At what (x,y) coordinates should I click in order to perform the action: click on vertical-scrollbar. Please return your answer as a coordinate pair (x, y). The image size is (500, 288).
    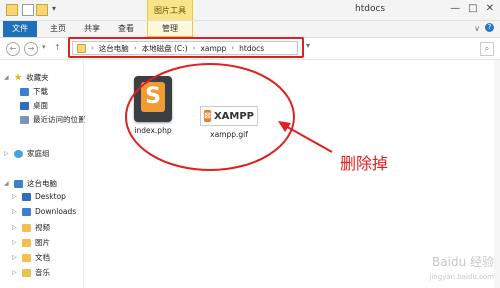
    Looking at the image, I should click on (497, 174).